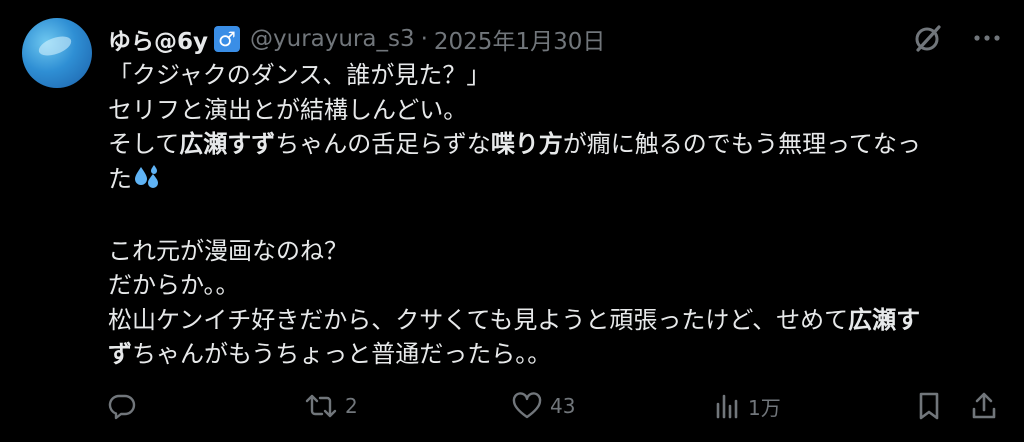 The height and width of the screenshot is (442, 1024). What do you see at coordinates (727, 406) in the screenshot?
I see `analytics-bars-icon` at bounding box center [727, 406].